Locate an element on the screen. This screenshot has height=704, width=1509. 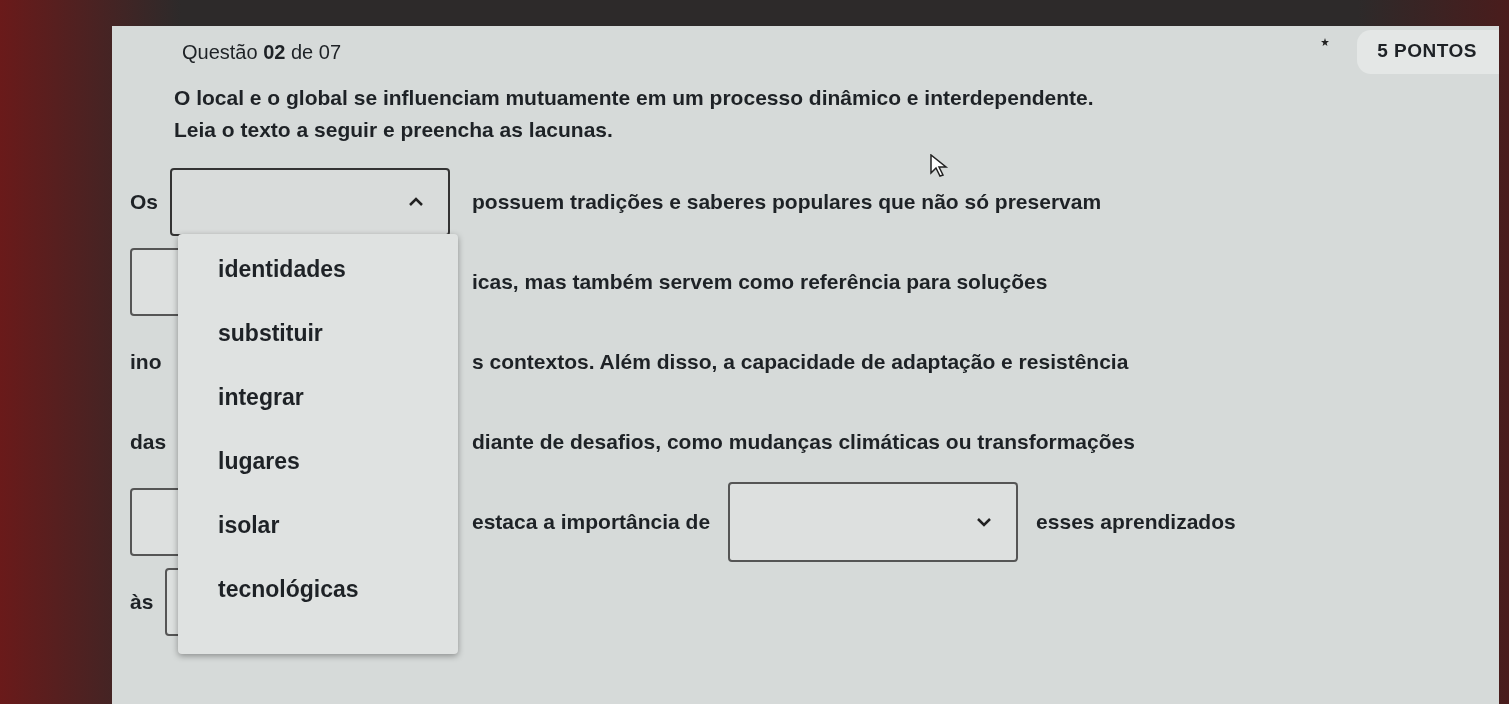
dropdown-option: integrar is located at coordinates (338, 403).